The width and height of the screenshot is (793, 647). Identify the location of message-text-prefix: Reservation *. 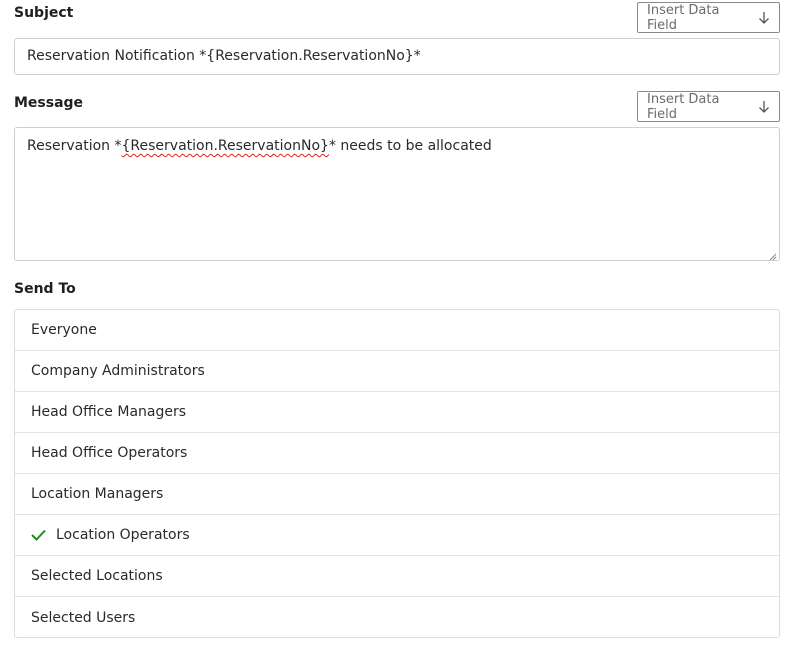
(74, 146).